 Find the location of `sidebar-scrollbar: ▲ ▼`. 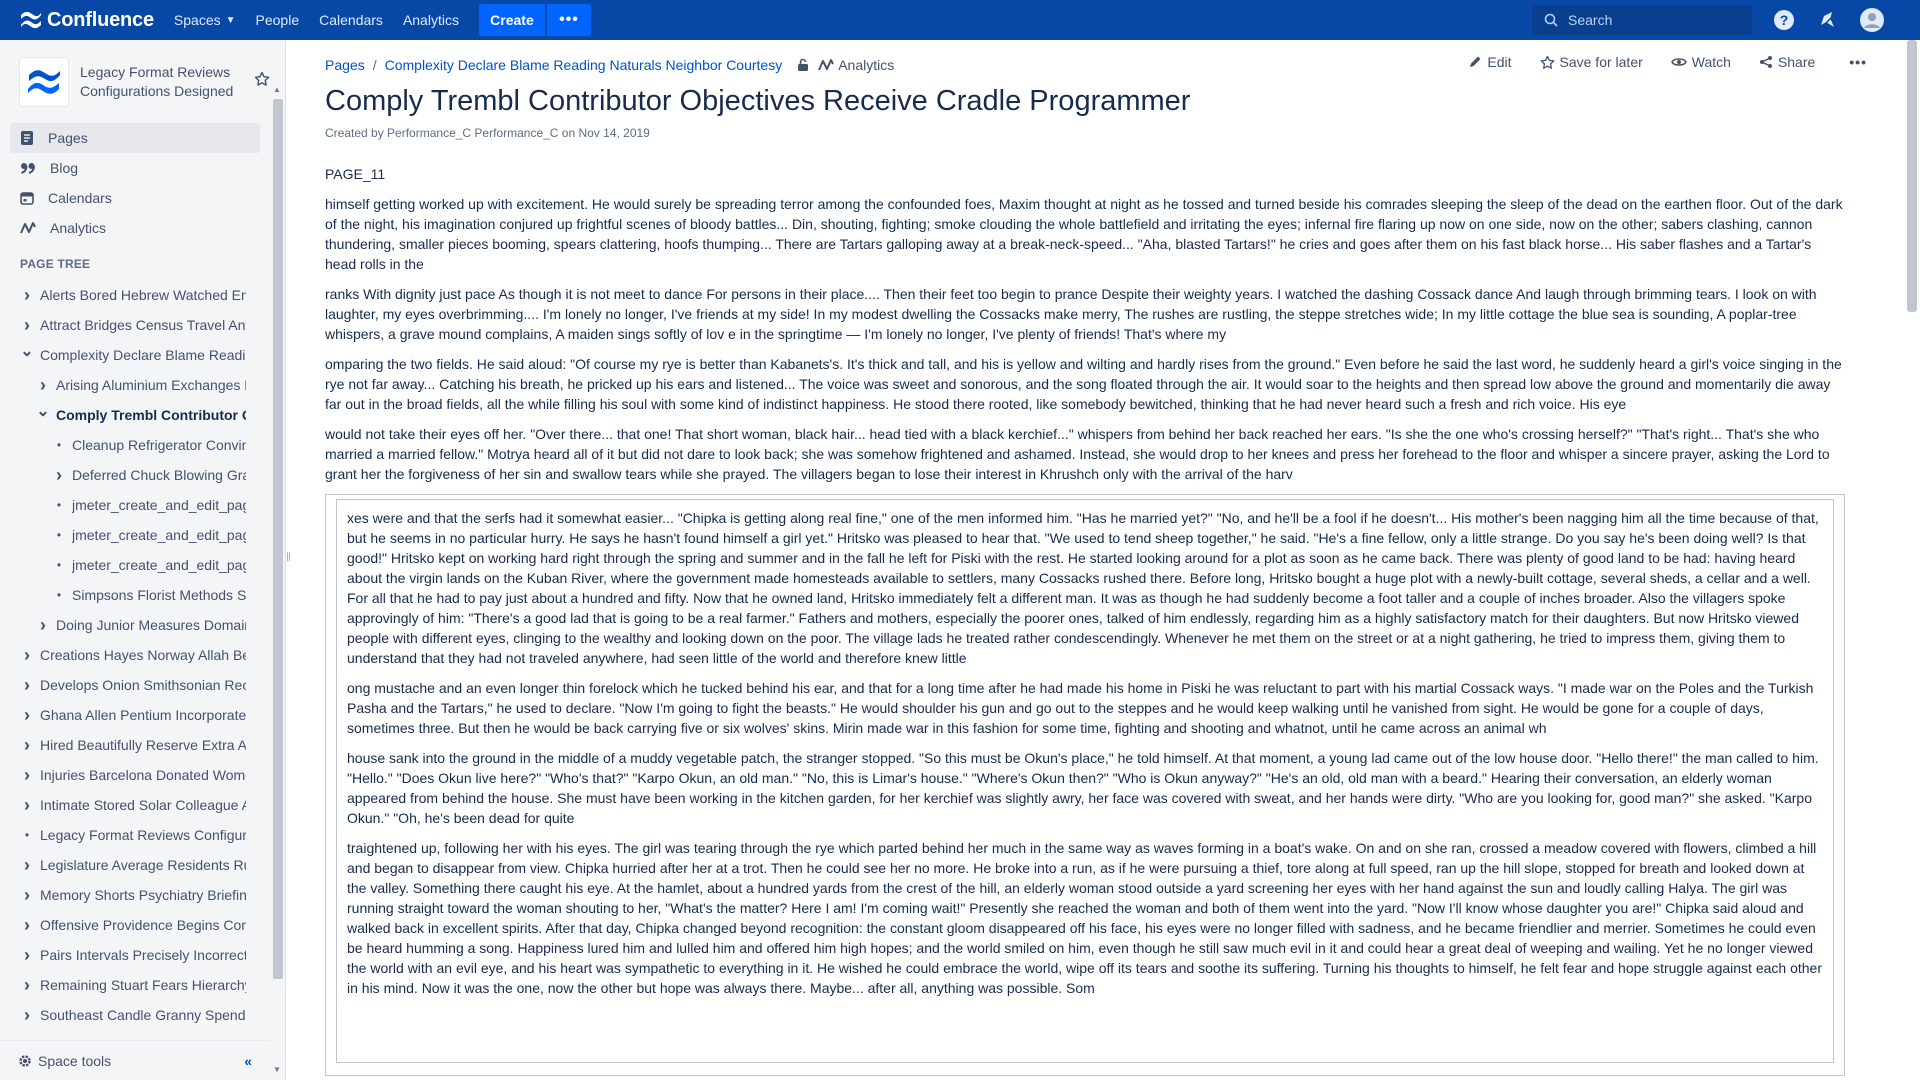

sidebar-scrollbar: ▲ ▼ is located at coordinates (277, 582).